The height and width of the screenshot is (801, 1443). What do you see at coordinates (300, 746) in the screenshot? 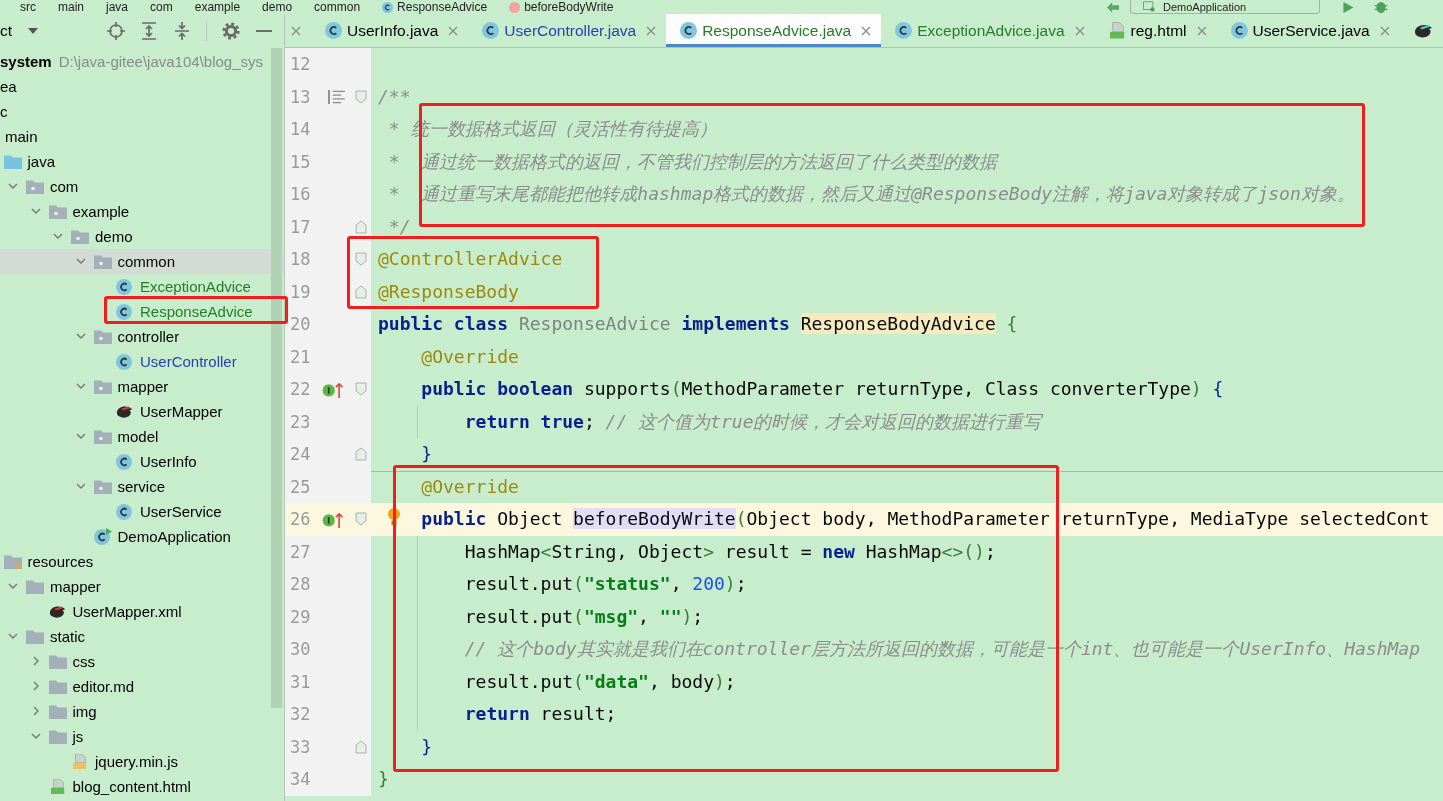
I see `line-number: 33` at bounding box center [300, 746].